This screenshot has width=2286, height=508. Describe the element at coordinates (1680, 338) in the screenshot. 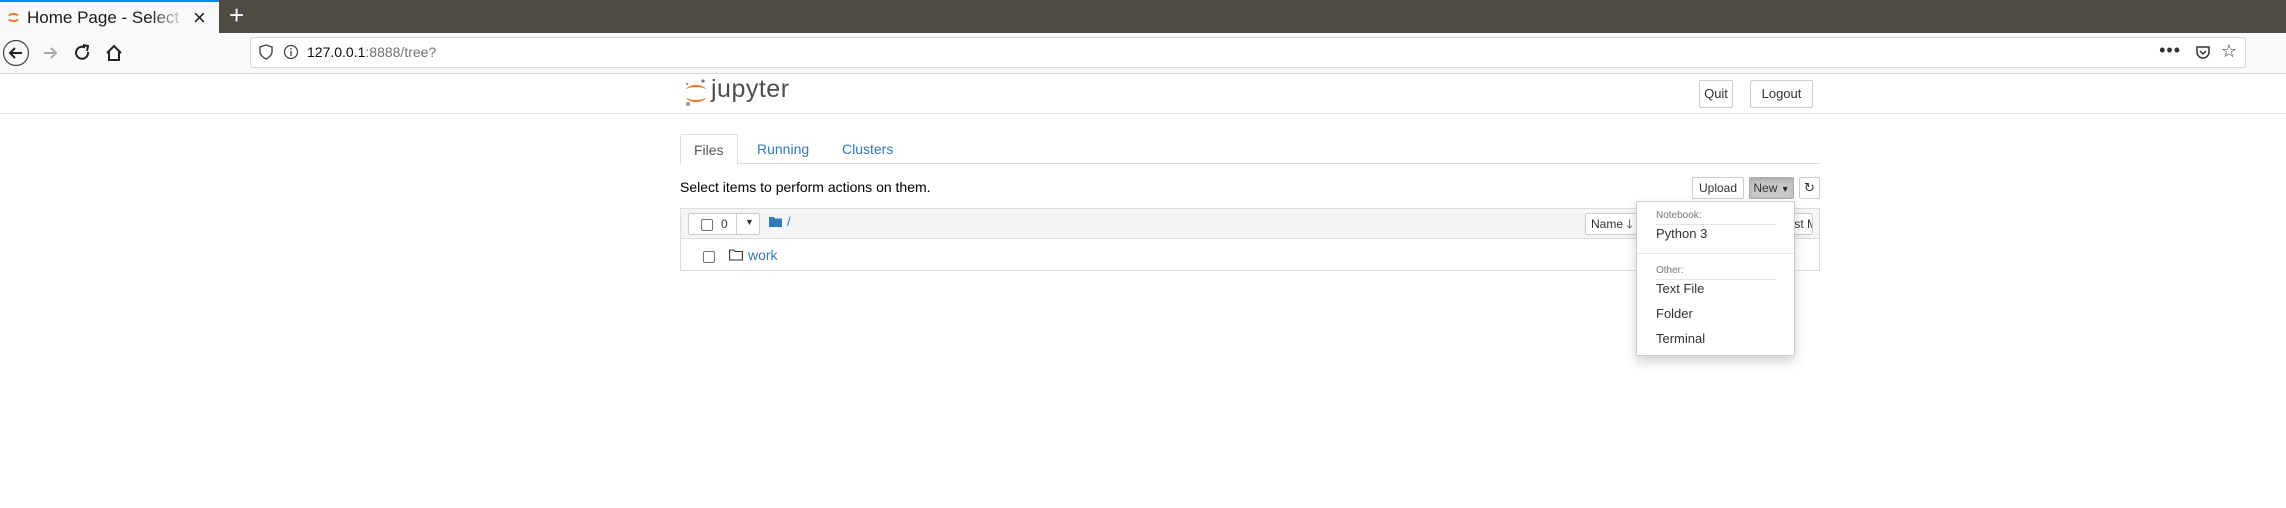

I see `menu-item-terminal: Terminal` at that location.